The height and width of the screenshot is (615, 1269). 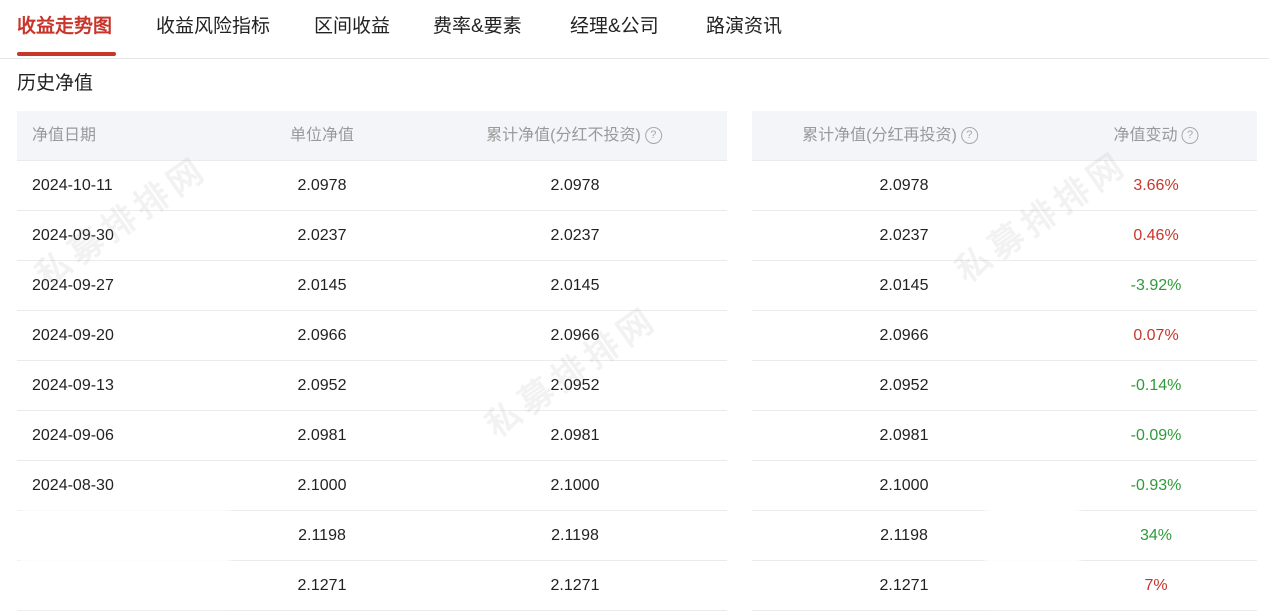 I want to click on cell-date: 2024-09-06, so click(x=73, y=435).